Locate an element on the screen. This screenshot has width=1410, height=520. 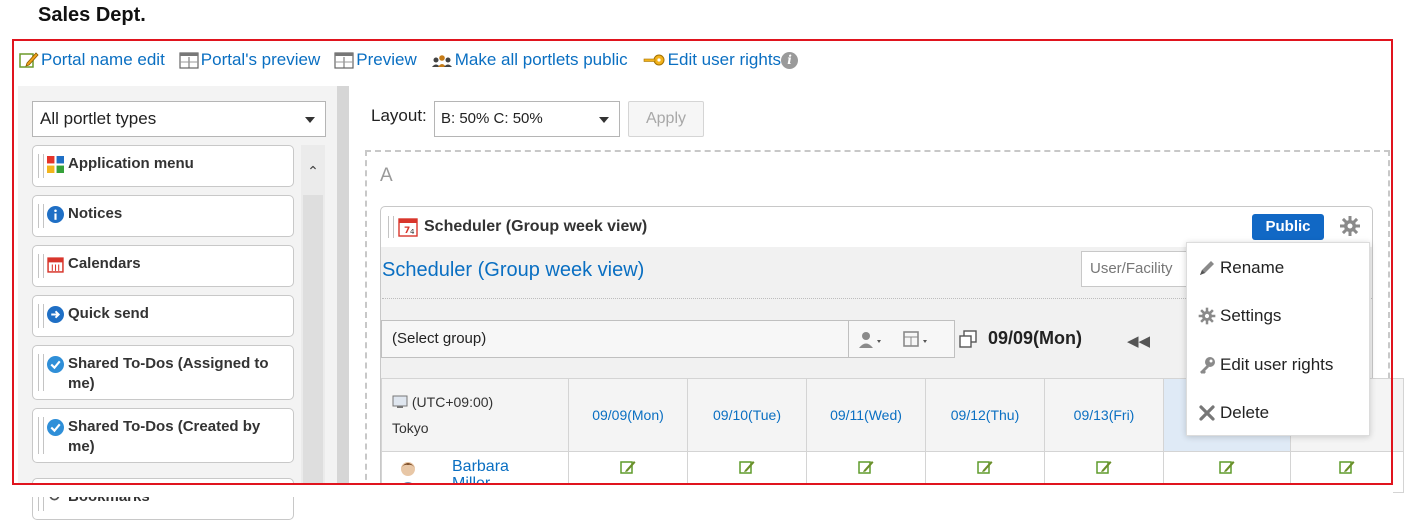
edit-user-rights-link: Edit user rights i is located at coordinates (720, 60).